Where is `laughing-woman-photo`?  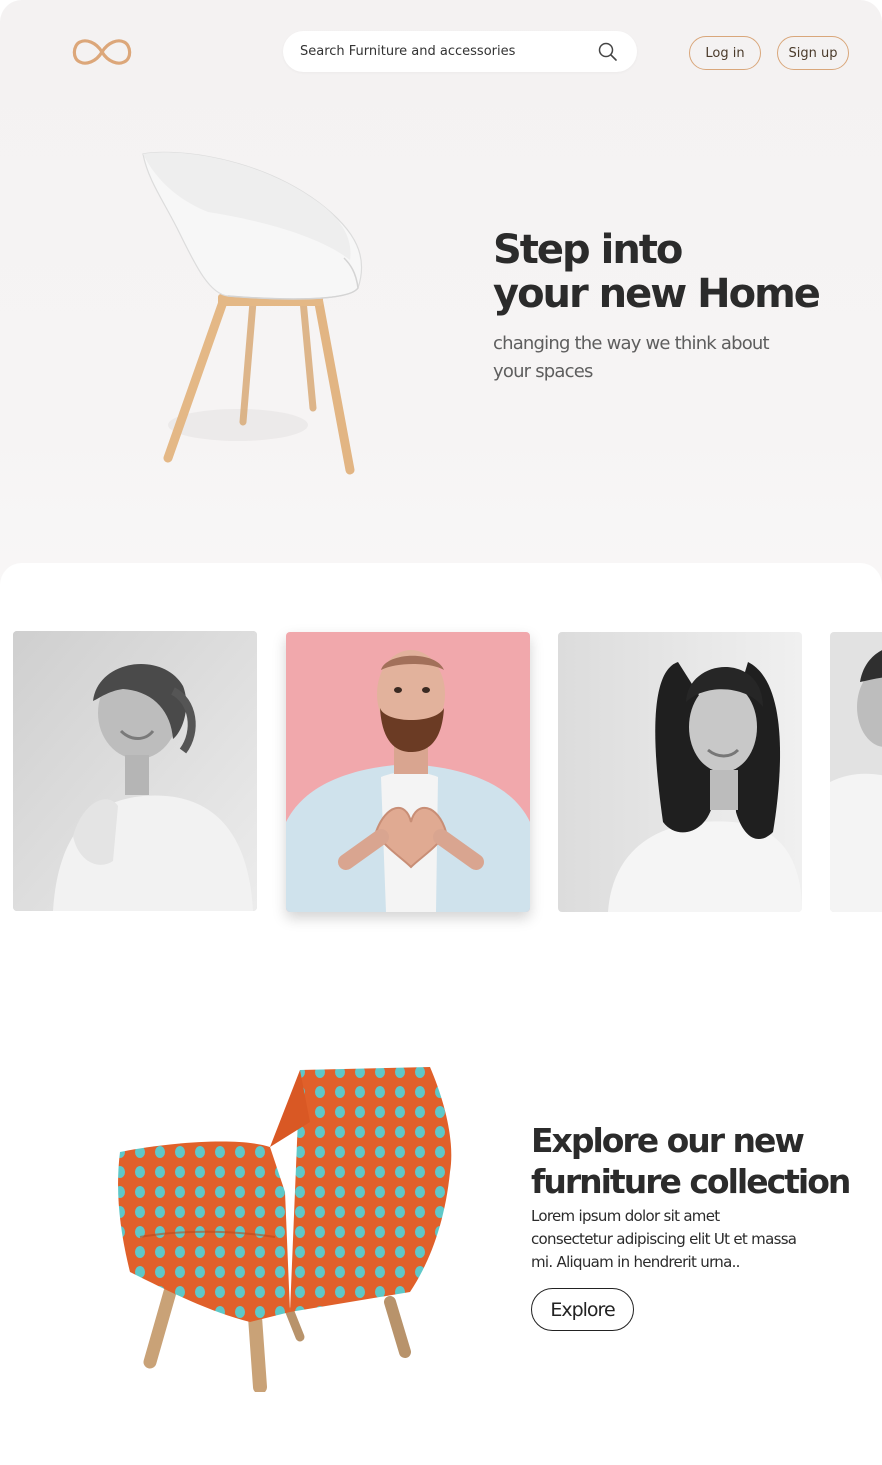 laughing-woman-photo is located at coordinates (135, 771).